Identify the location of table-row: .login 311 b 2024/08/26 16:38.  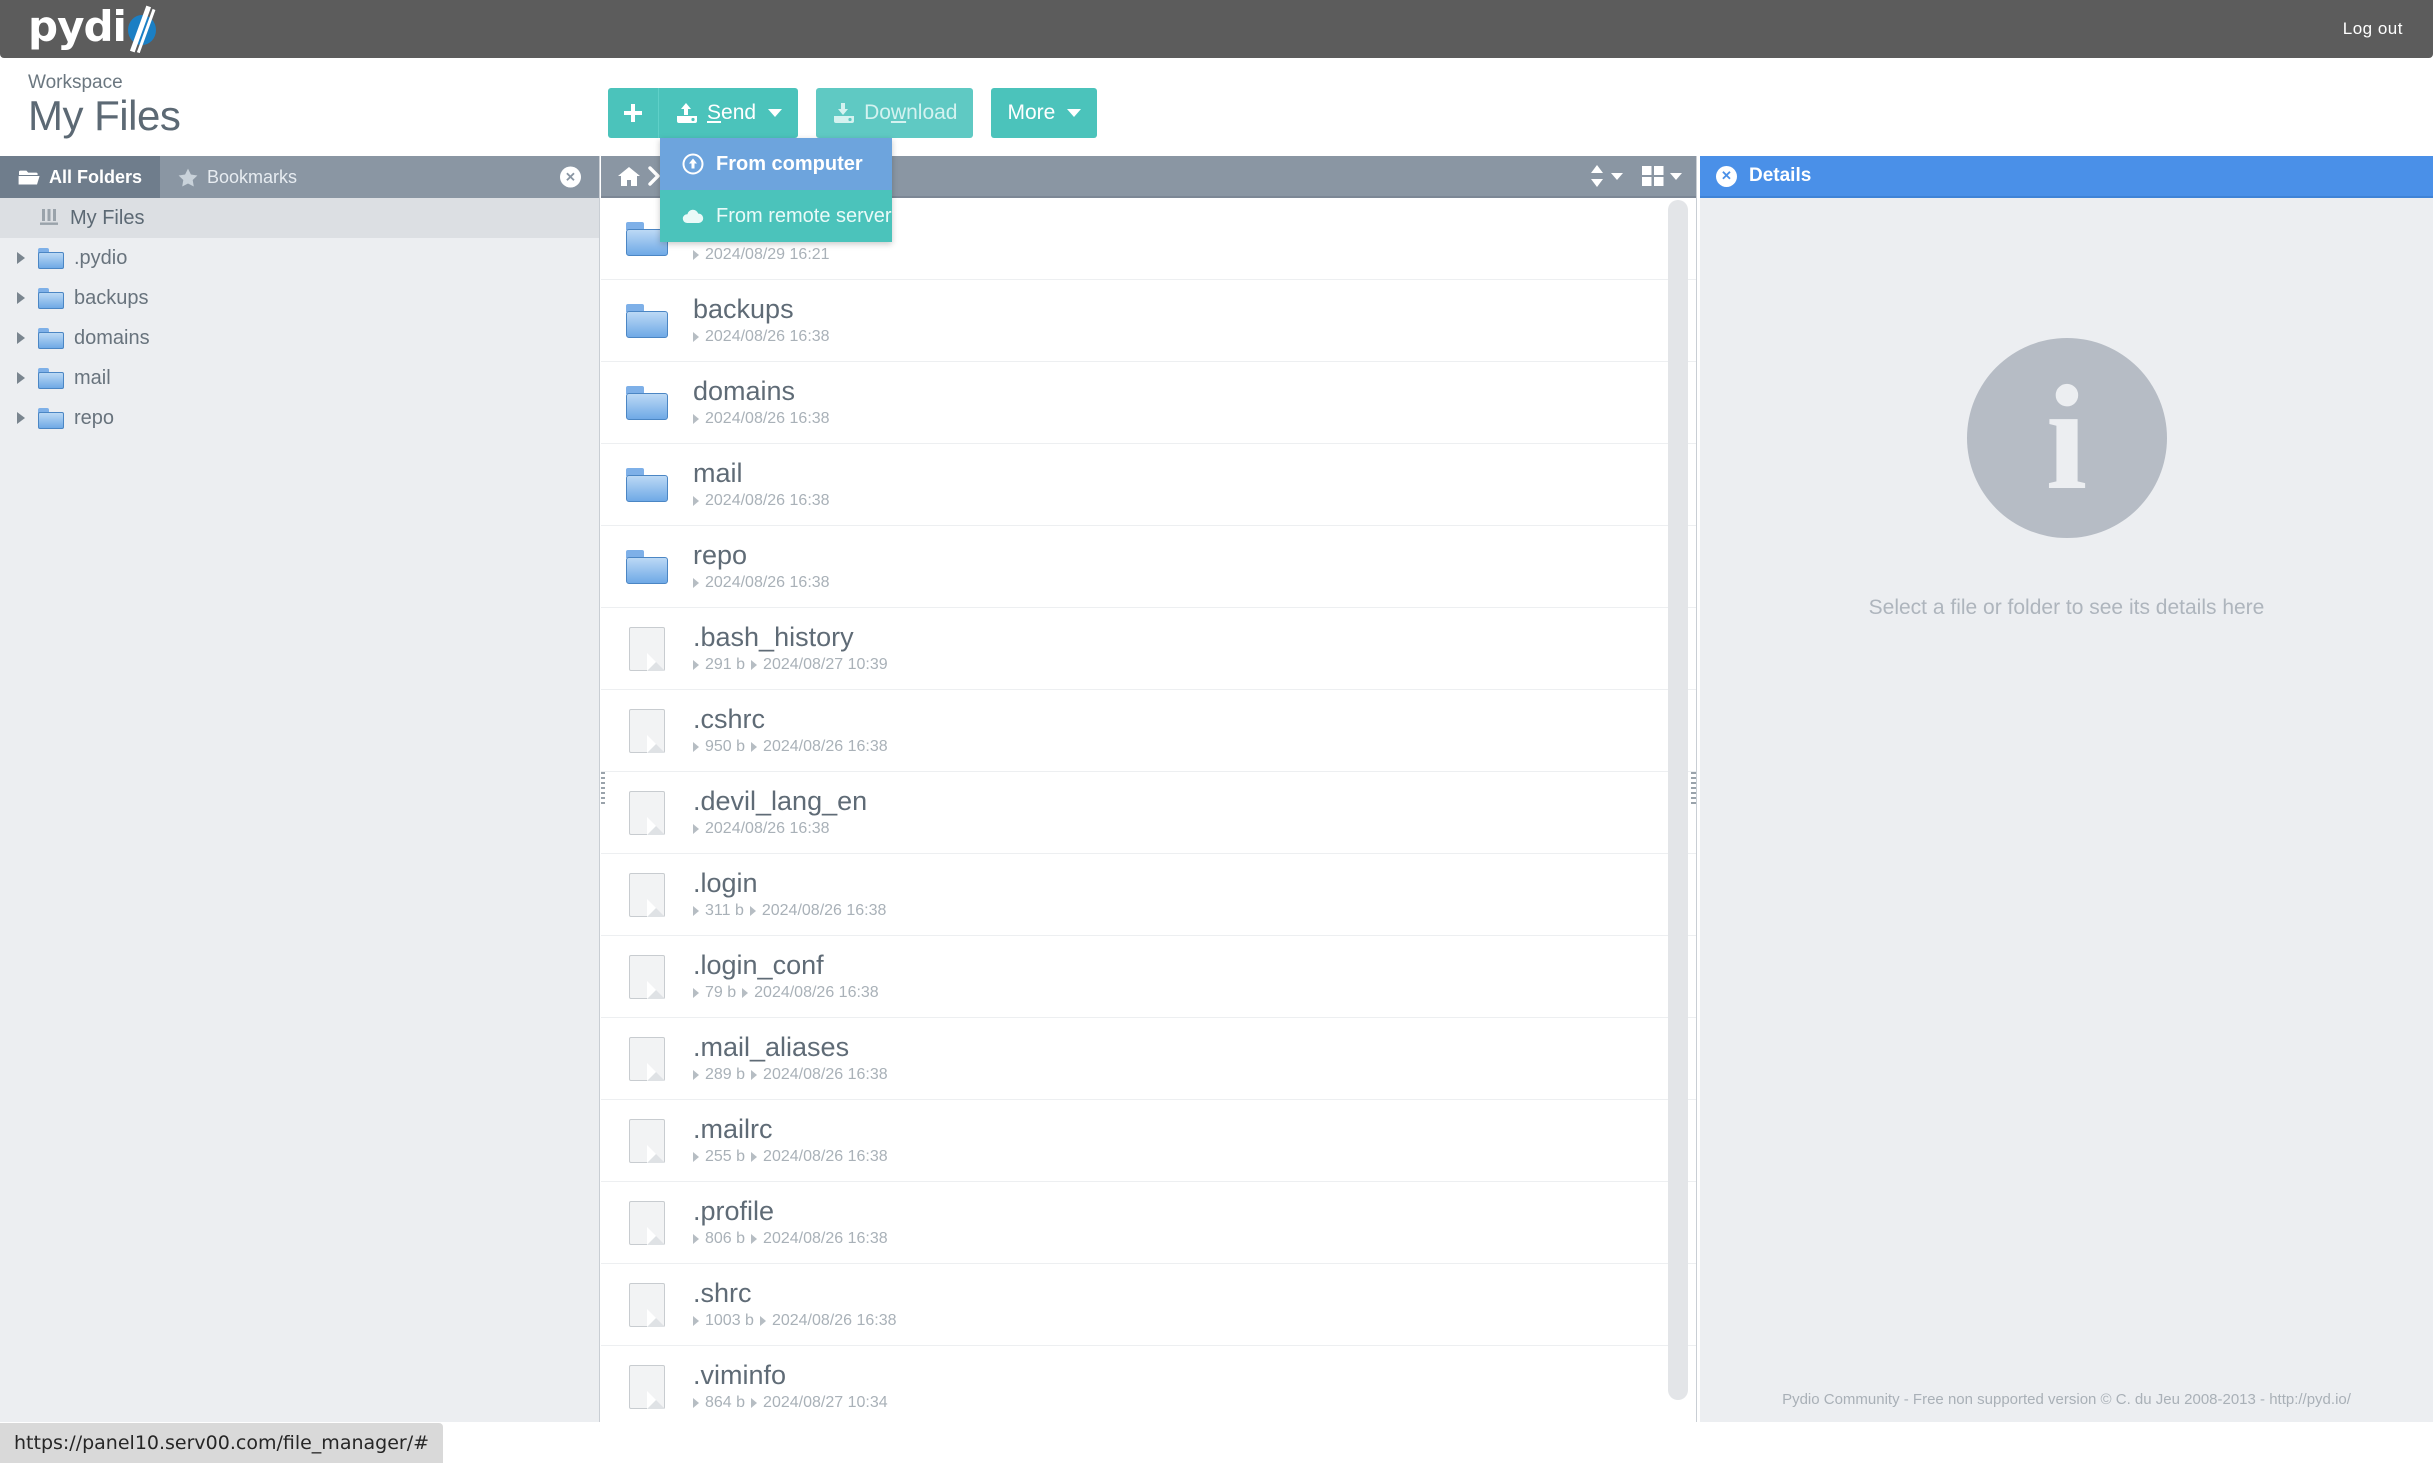
(1148, 895).